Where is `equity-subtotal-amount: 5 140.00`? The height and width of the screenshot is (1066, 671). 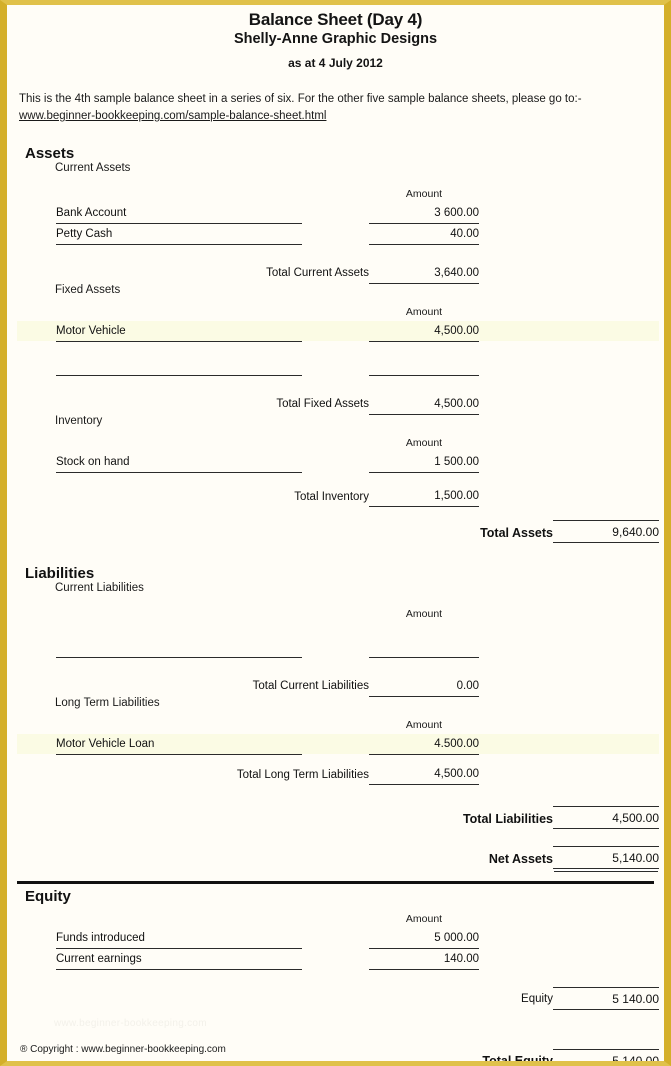 equity-subtotal-amount: 5 140.00 is located at coordinates (606, 998).